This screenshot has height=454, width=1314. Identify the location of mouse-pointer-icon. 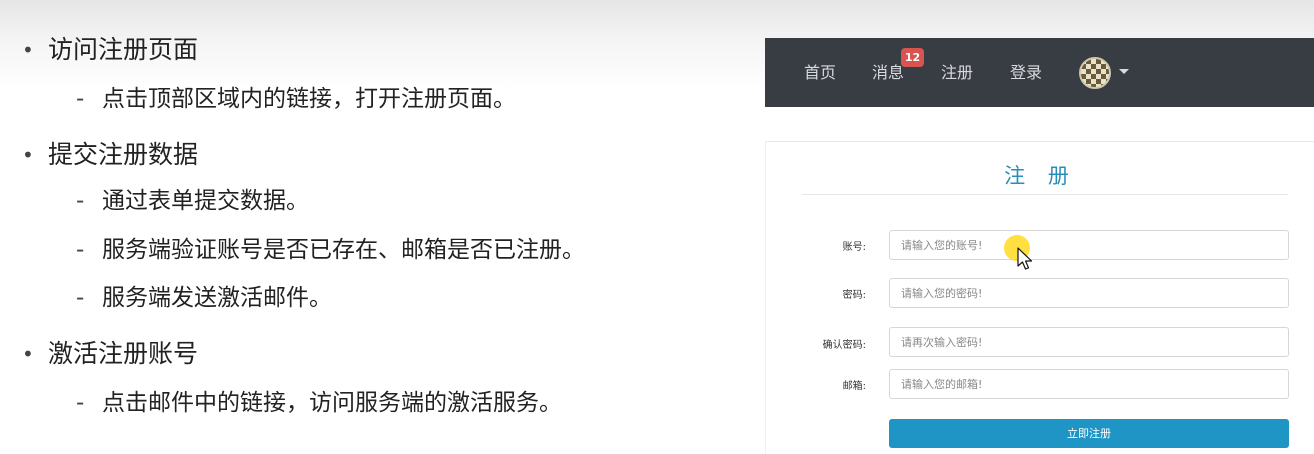
(1025, 258).